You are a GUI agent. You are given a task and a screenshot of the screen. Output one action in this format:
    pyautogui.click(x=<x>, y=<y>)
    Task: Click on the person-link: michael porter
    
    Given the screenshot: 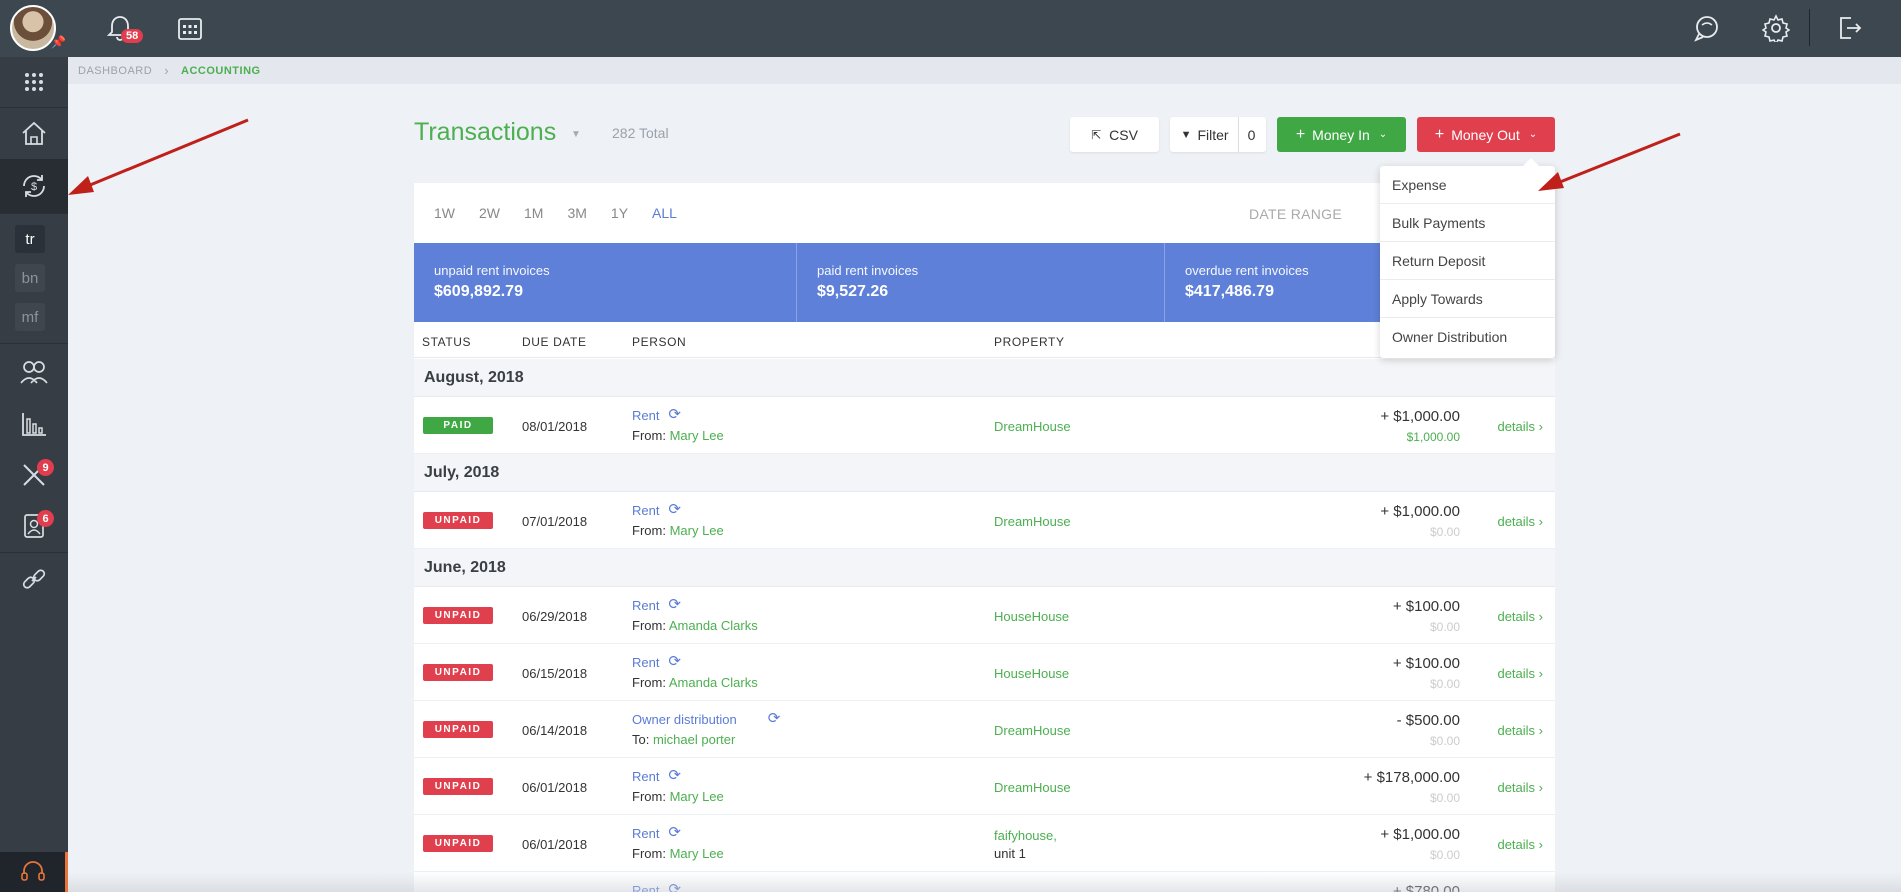 What is the action you would take?
    pyautogui.click(x=694, y=739)
    